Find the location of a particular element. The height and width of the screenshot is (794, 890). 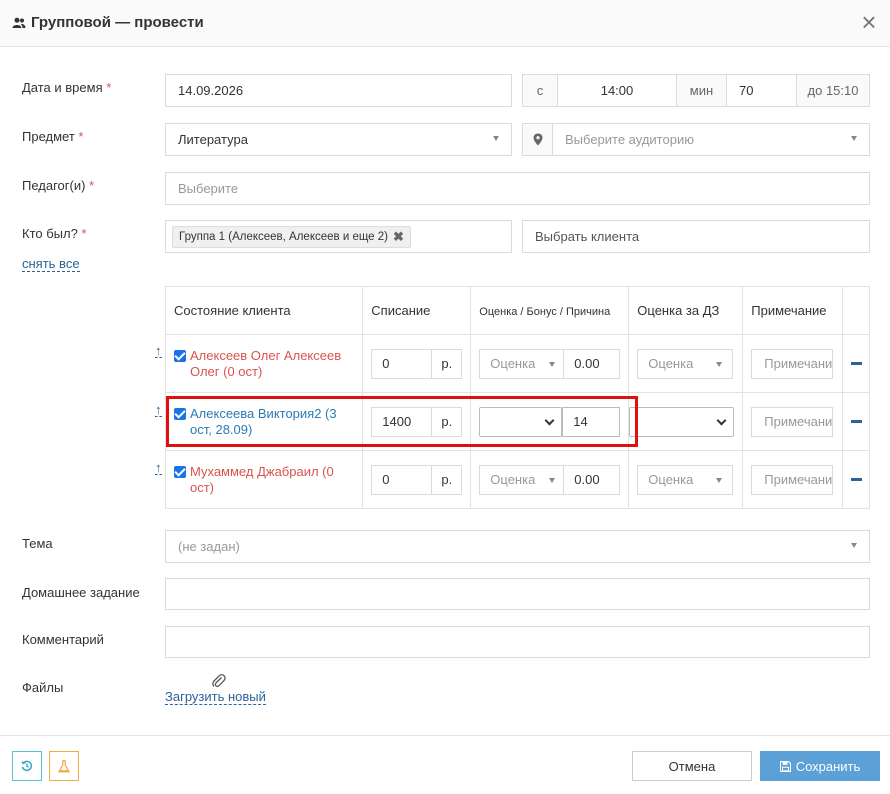

history-button is located at coordinates (27, 766).